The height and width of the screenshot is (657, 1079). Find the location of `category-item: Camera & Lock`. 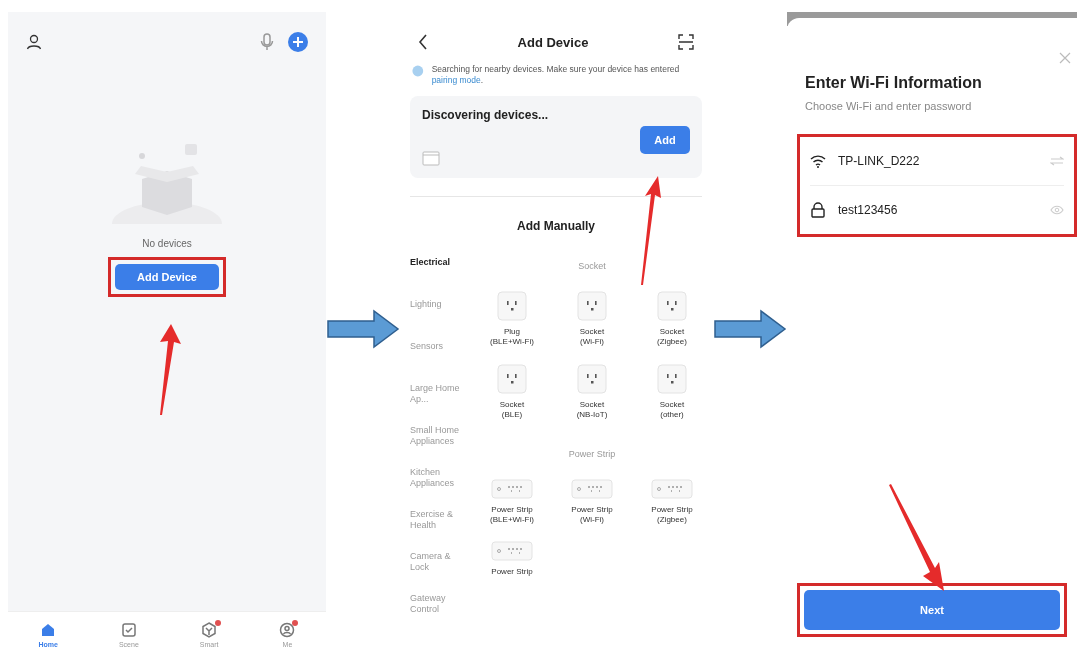

category-item: Camera & Lock is located at coordinates (435, 562).